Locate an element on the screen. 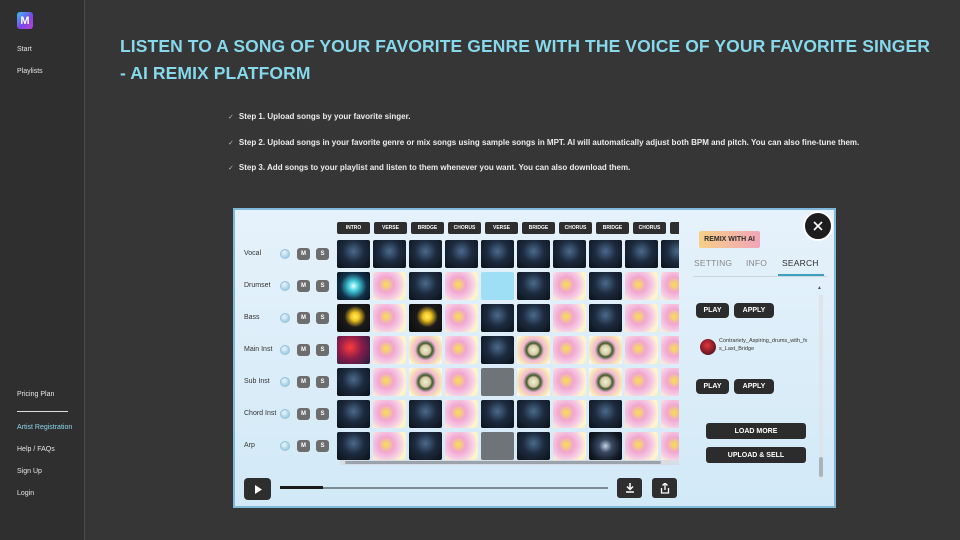 This screenshot has height=540, width=960. nav-playlists: Playlists is located at coordinates (30, 71).